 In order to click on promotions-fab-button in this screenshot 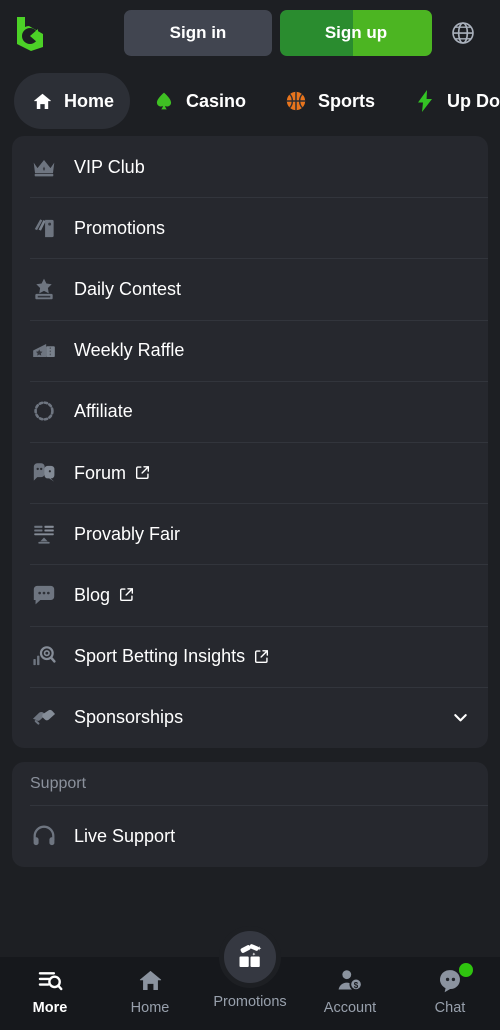, I will do `click(250, 957)`.